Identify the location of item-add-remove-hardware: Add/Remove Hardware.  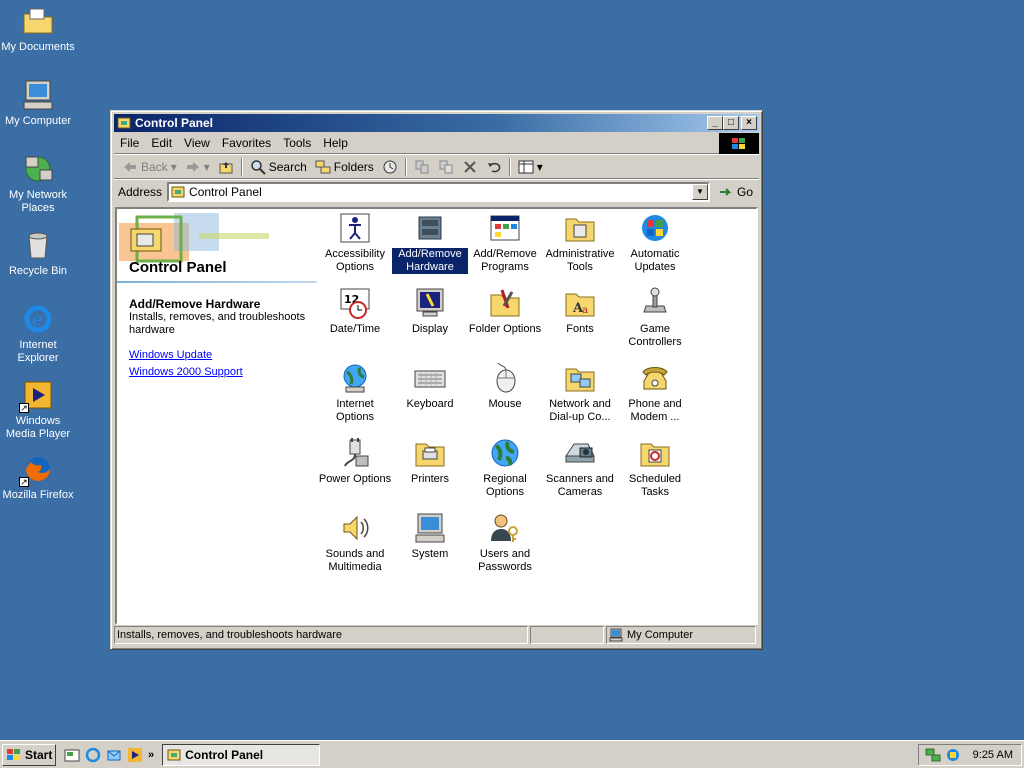
(430, 242).